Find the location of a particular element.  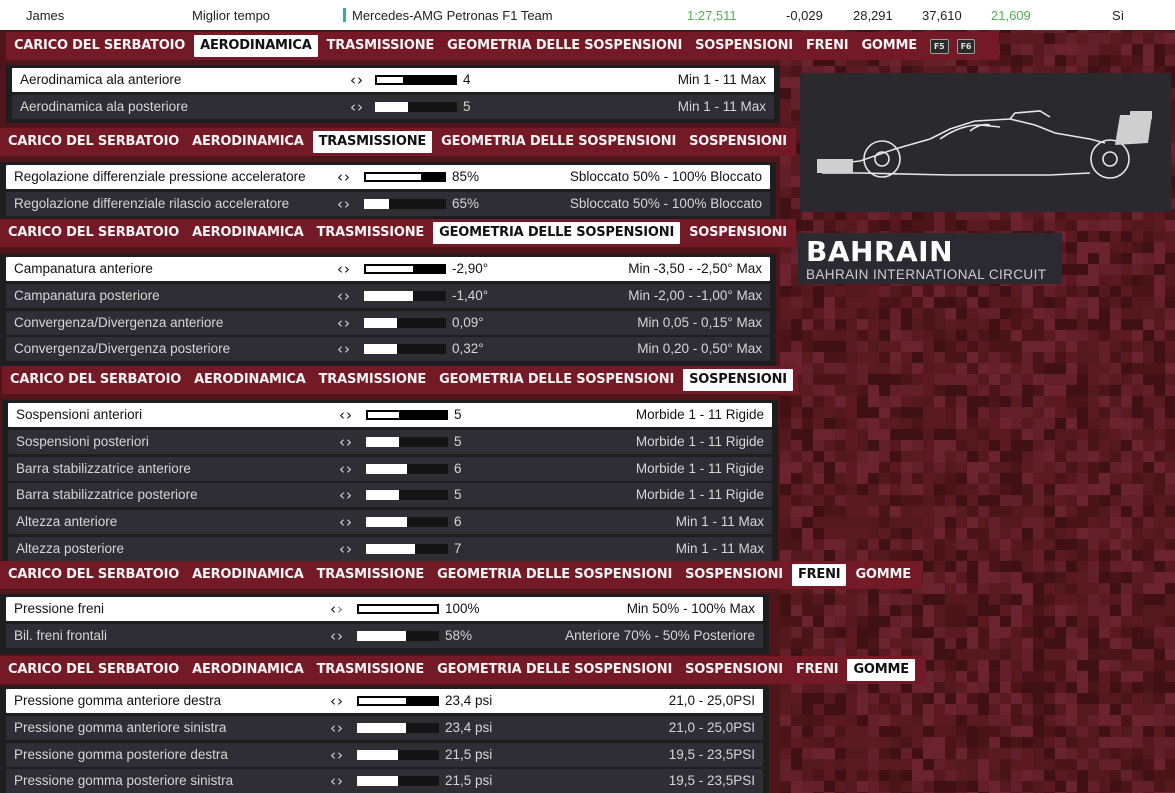

f6-key-hint: F6 is located at coordinates (966, 46).